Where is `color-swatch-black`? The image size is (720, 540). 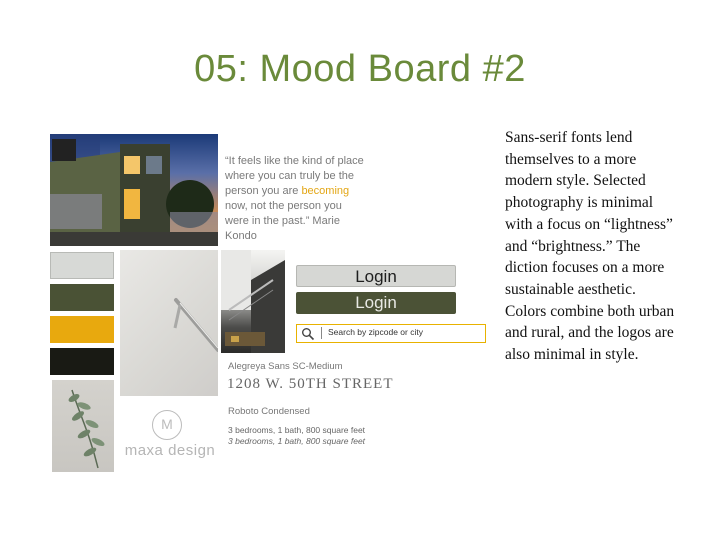 color-swatch-black is located at coordinates (82, 361).